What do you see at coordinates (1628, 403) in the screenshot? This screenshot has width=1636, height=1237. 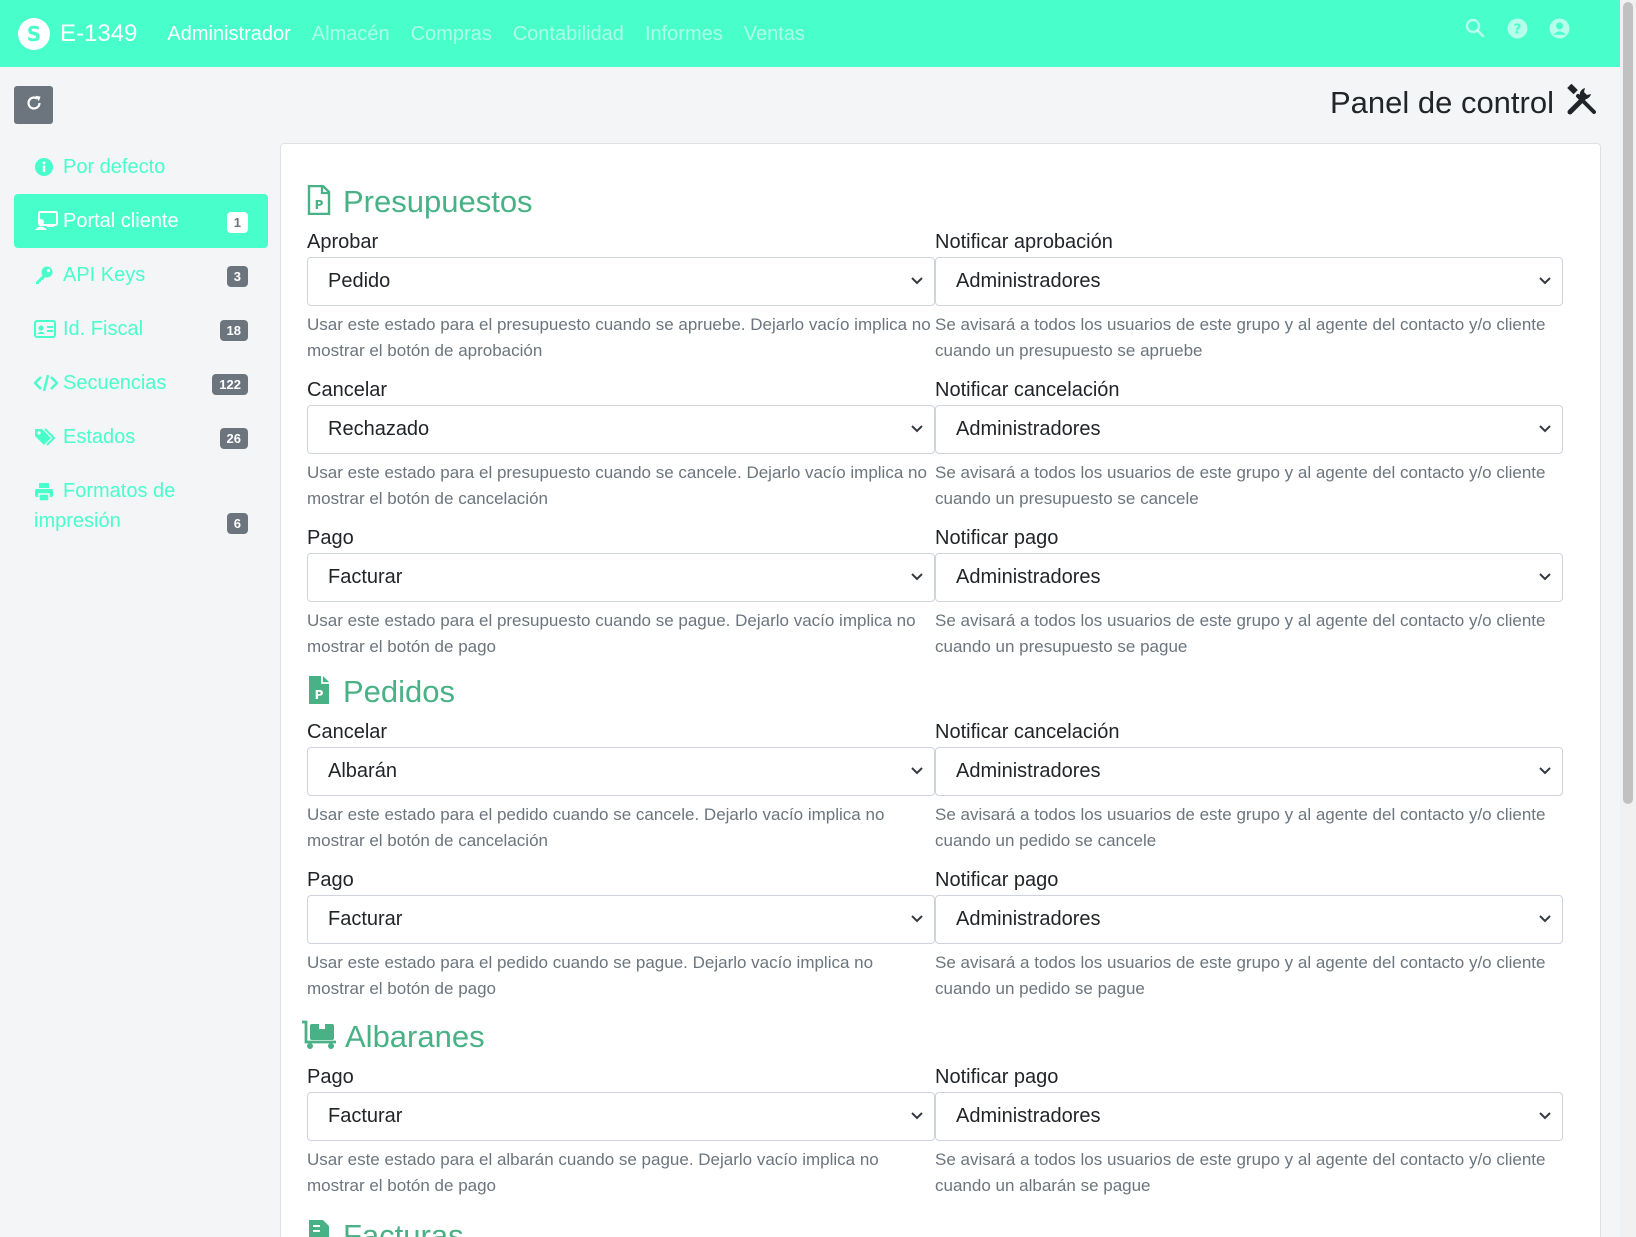 I see `scroll-thumb` at bounding box center [1628, 403].